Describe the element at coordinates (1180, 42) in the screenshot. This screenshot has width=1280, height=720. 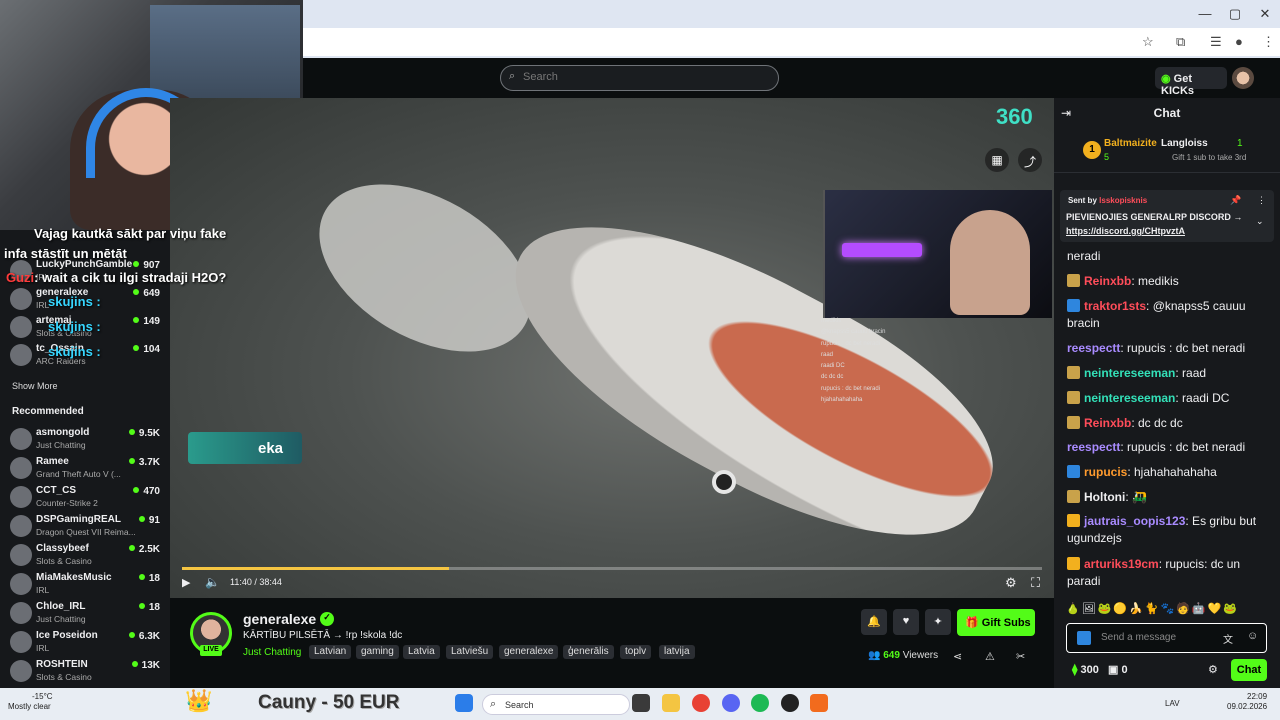
I see `extension-icon: ⧉` at that location.